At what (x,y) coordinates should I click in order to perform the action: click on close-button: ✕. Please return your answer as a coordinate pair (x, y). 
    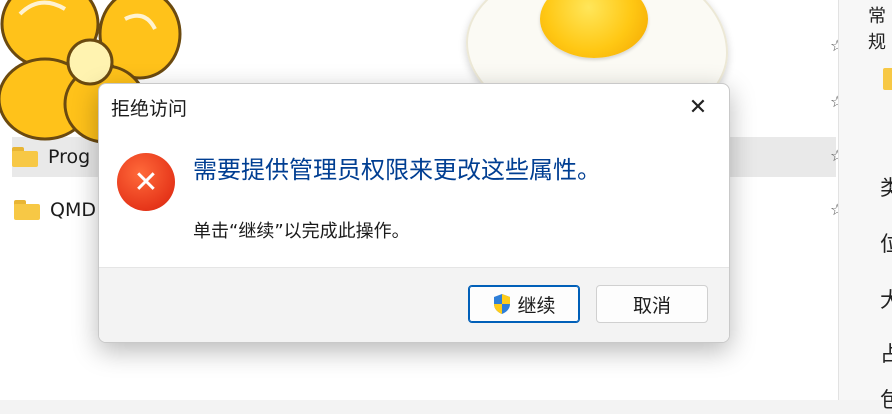
    Looking at the image, I should click on (698, 107).